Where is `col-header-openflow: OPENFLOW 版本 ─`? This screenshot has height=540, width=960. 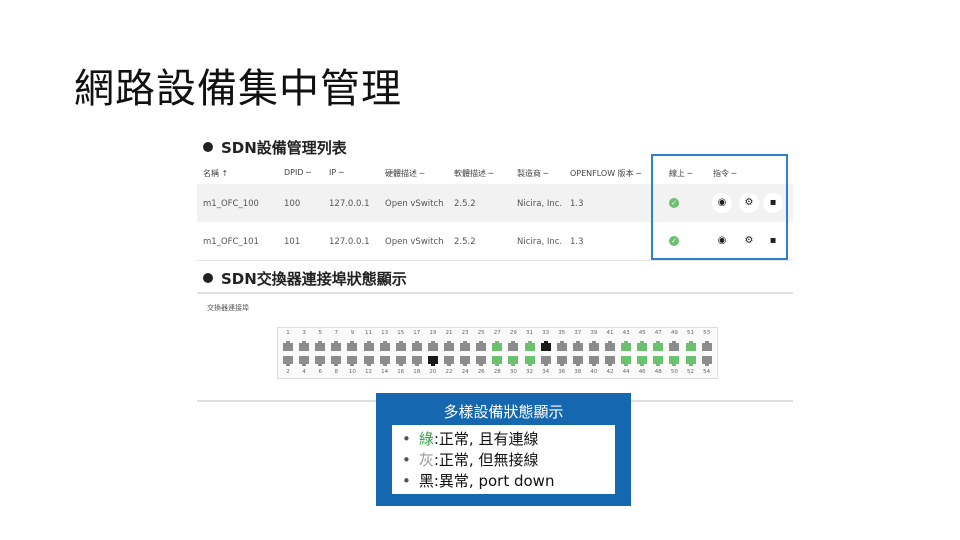
col-header-openflow: OPENFLOW 版本 ─ is located at coordinates (605, 173).